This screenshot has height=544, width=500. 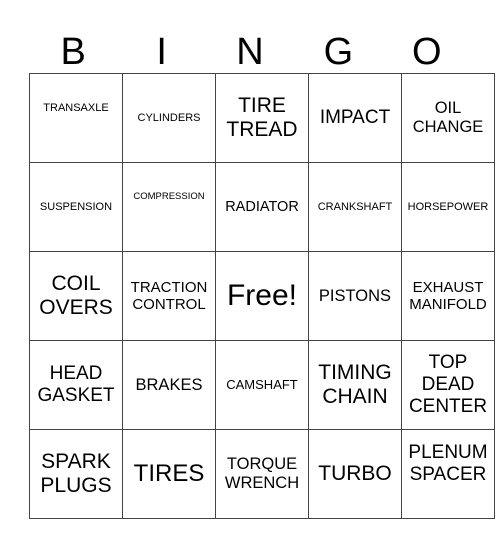 I want to click on bingo-cell: TIRE TREAD, so click(x=262, y=118).